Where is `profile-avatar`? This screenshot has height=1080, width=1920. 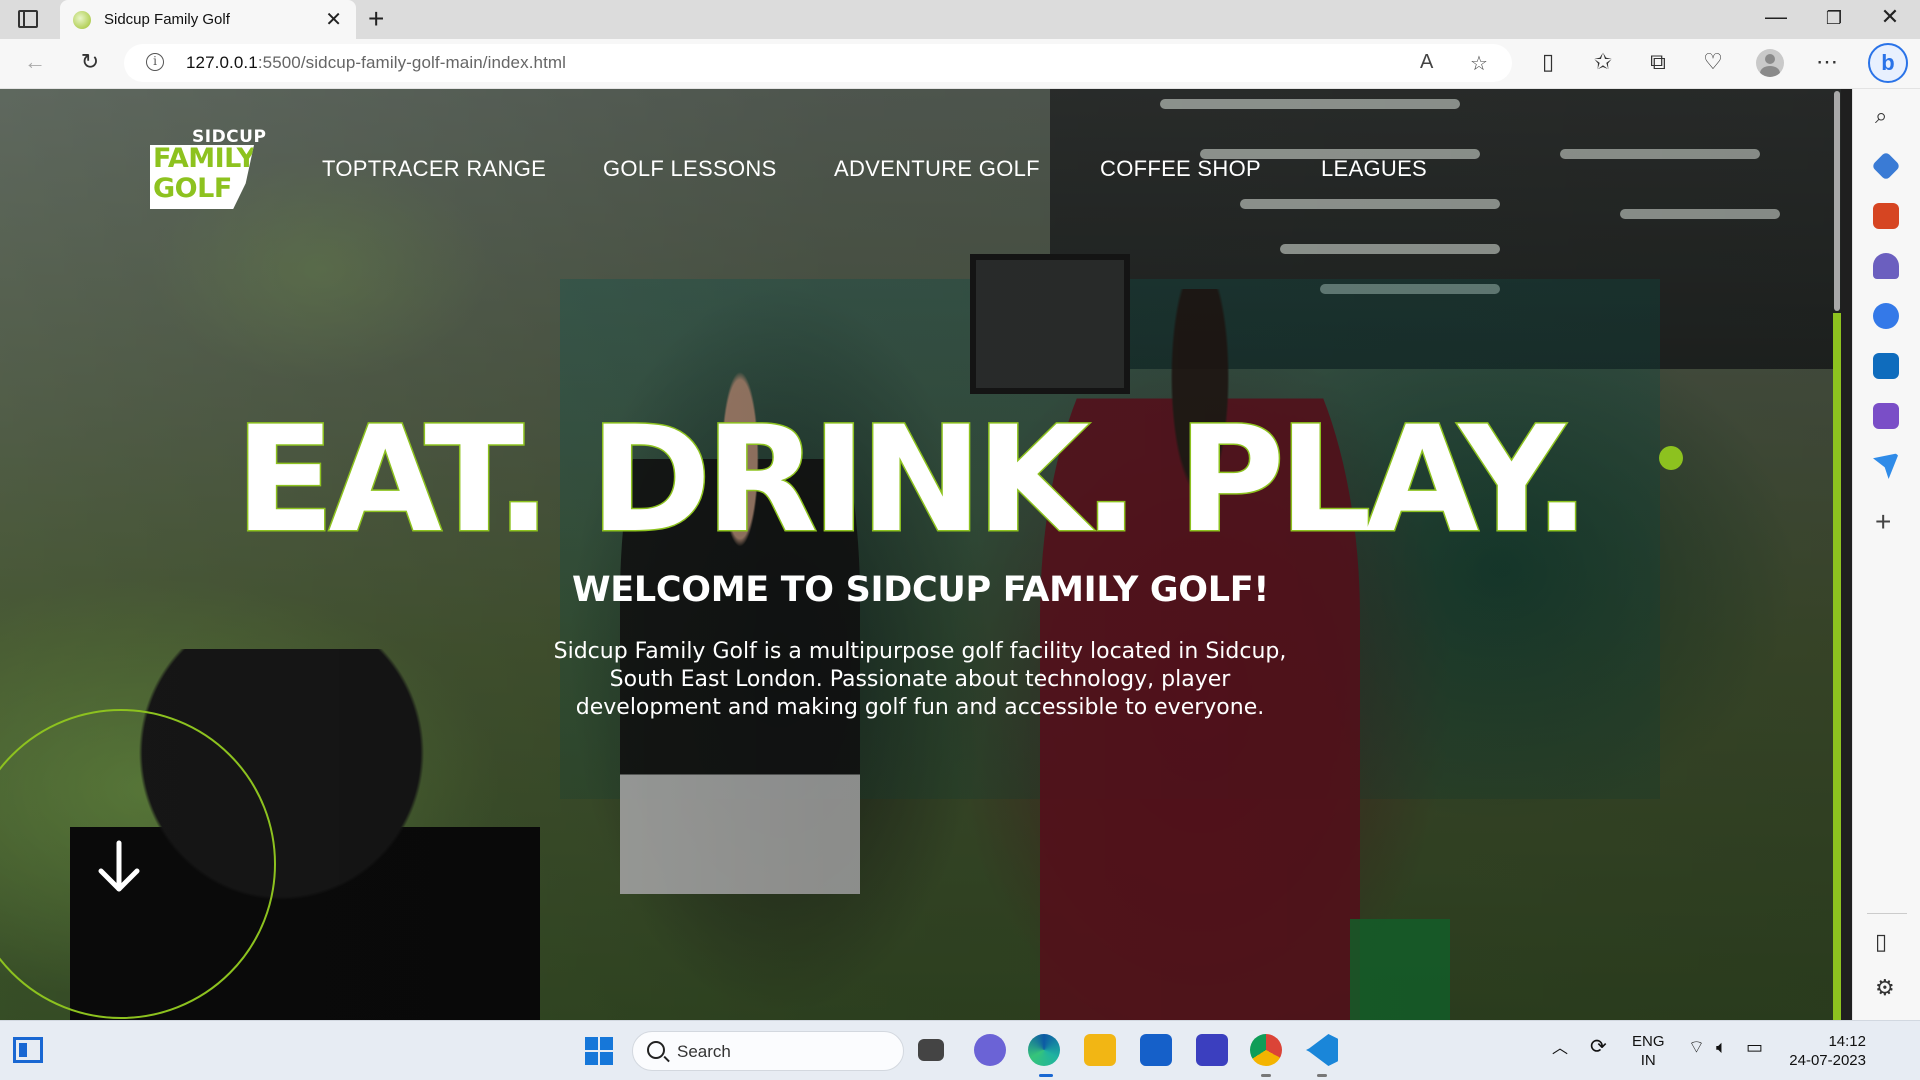
profile-avatar is located at coordinates (1770, 63).